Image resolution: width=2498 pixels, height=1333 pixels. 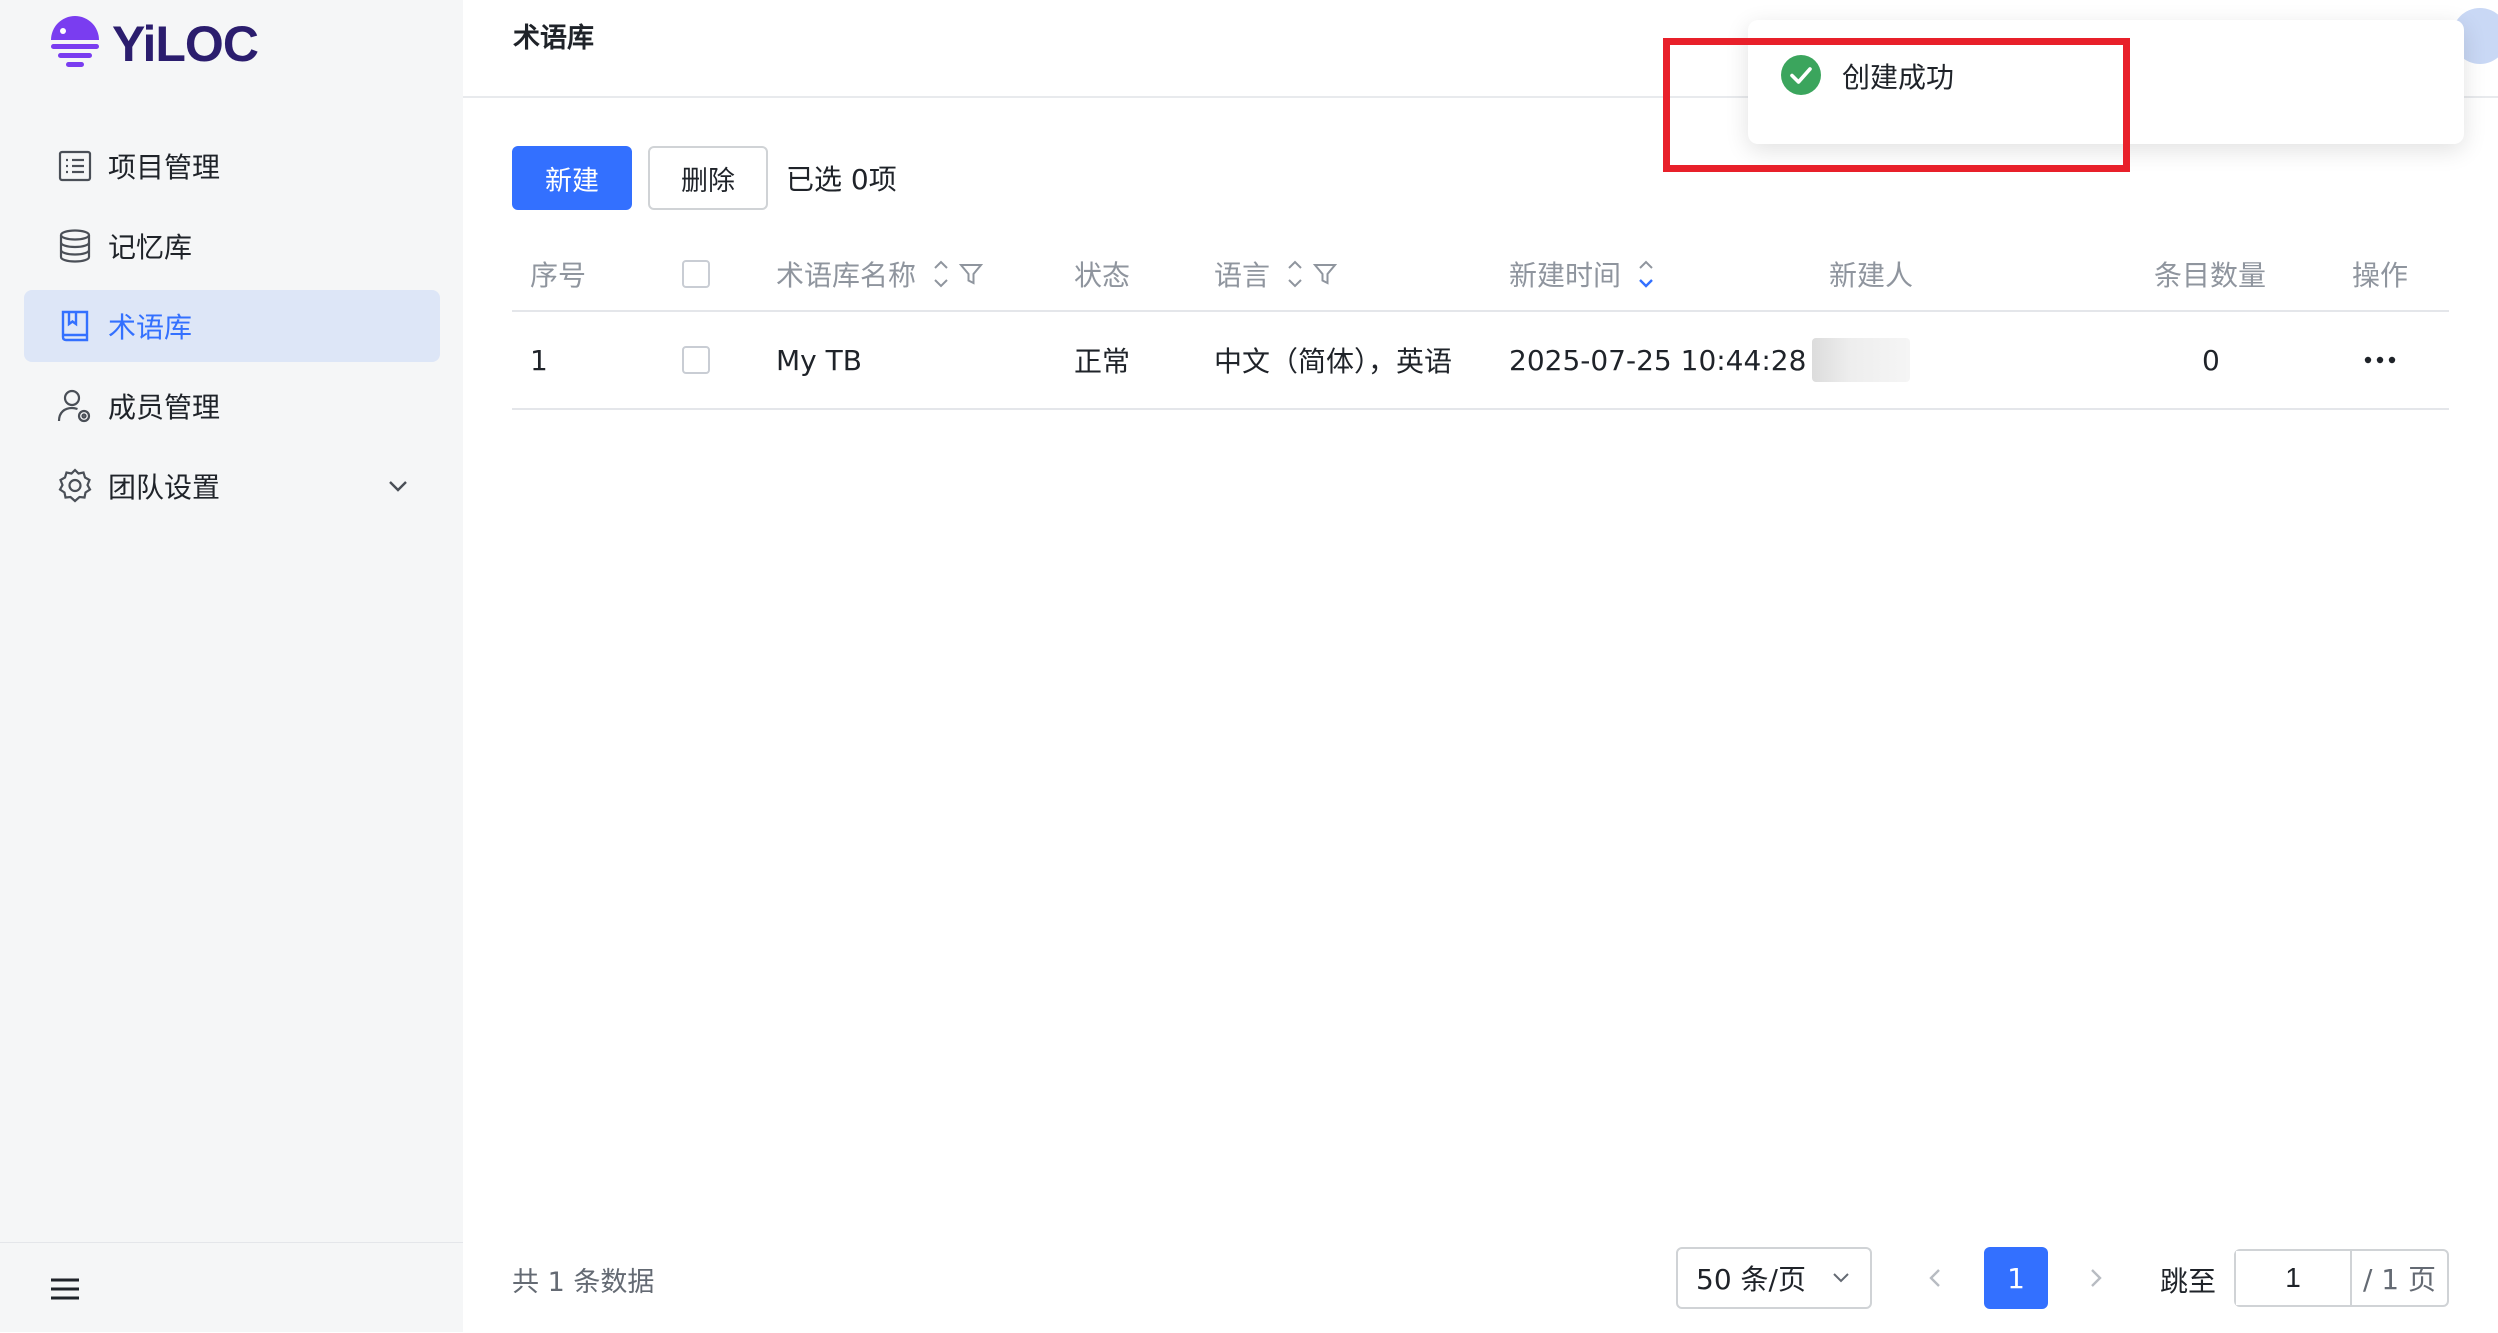 I want to click on column-header-creator: 新建人, so click(x=1871, y=274).